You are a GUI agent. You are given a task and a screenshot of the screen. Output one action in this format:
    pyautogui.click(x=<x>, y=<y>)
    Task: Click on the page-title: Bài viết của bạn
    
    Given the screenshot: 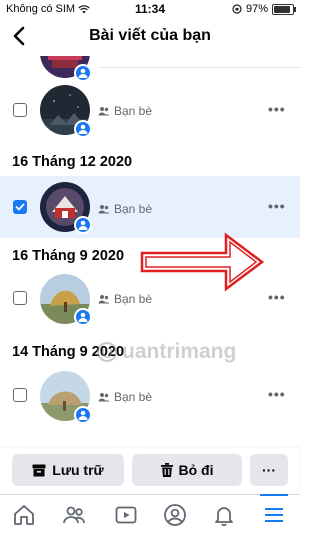 What is the action you would take?
    pyautogui.click(x=150, y=35)
    